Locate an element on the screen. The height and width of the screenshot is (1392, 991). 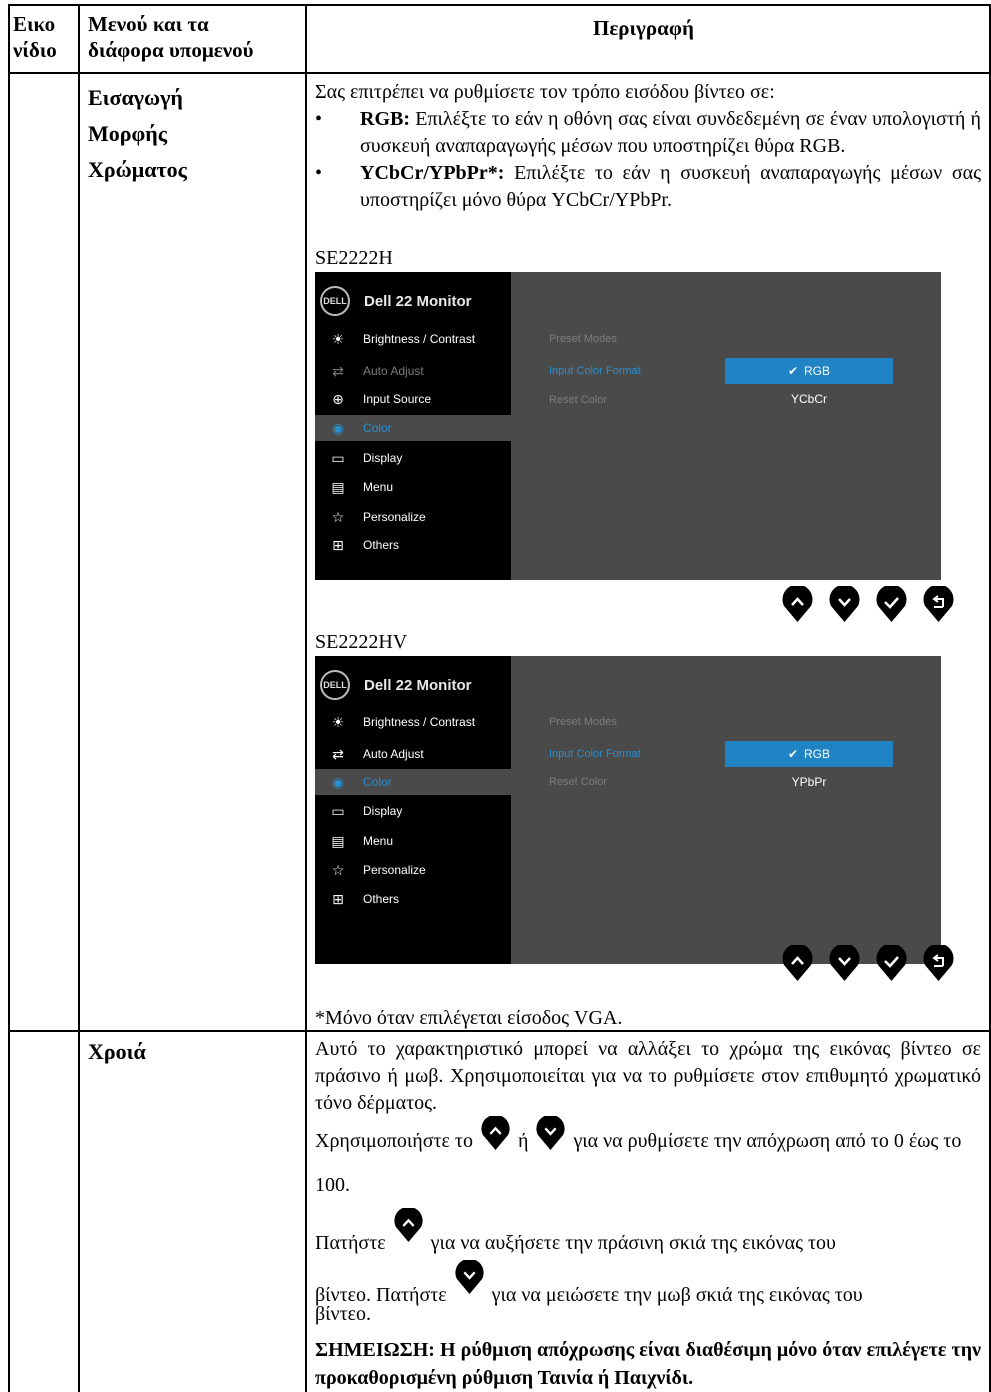
header-icon-col: Εικο νίδιο is located at coordinates (35, 37).